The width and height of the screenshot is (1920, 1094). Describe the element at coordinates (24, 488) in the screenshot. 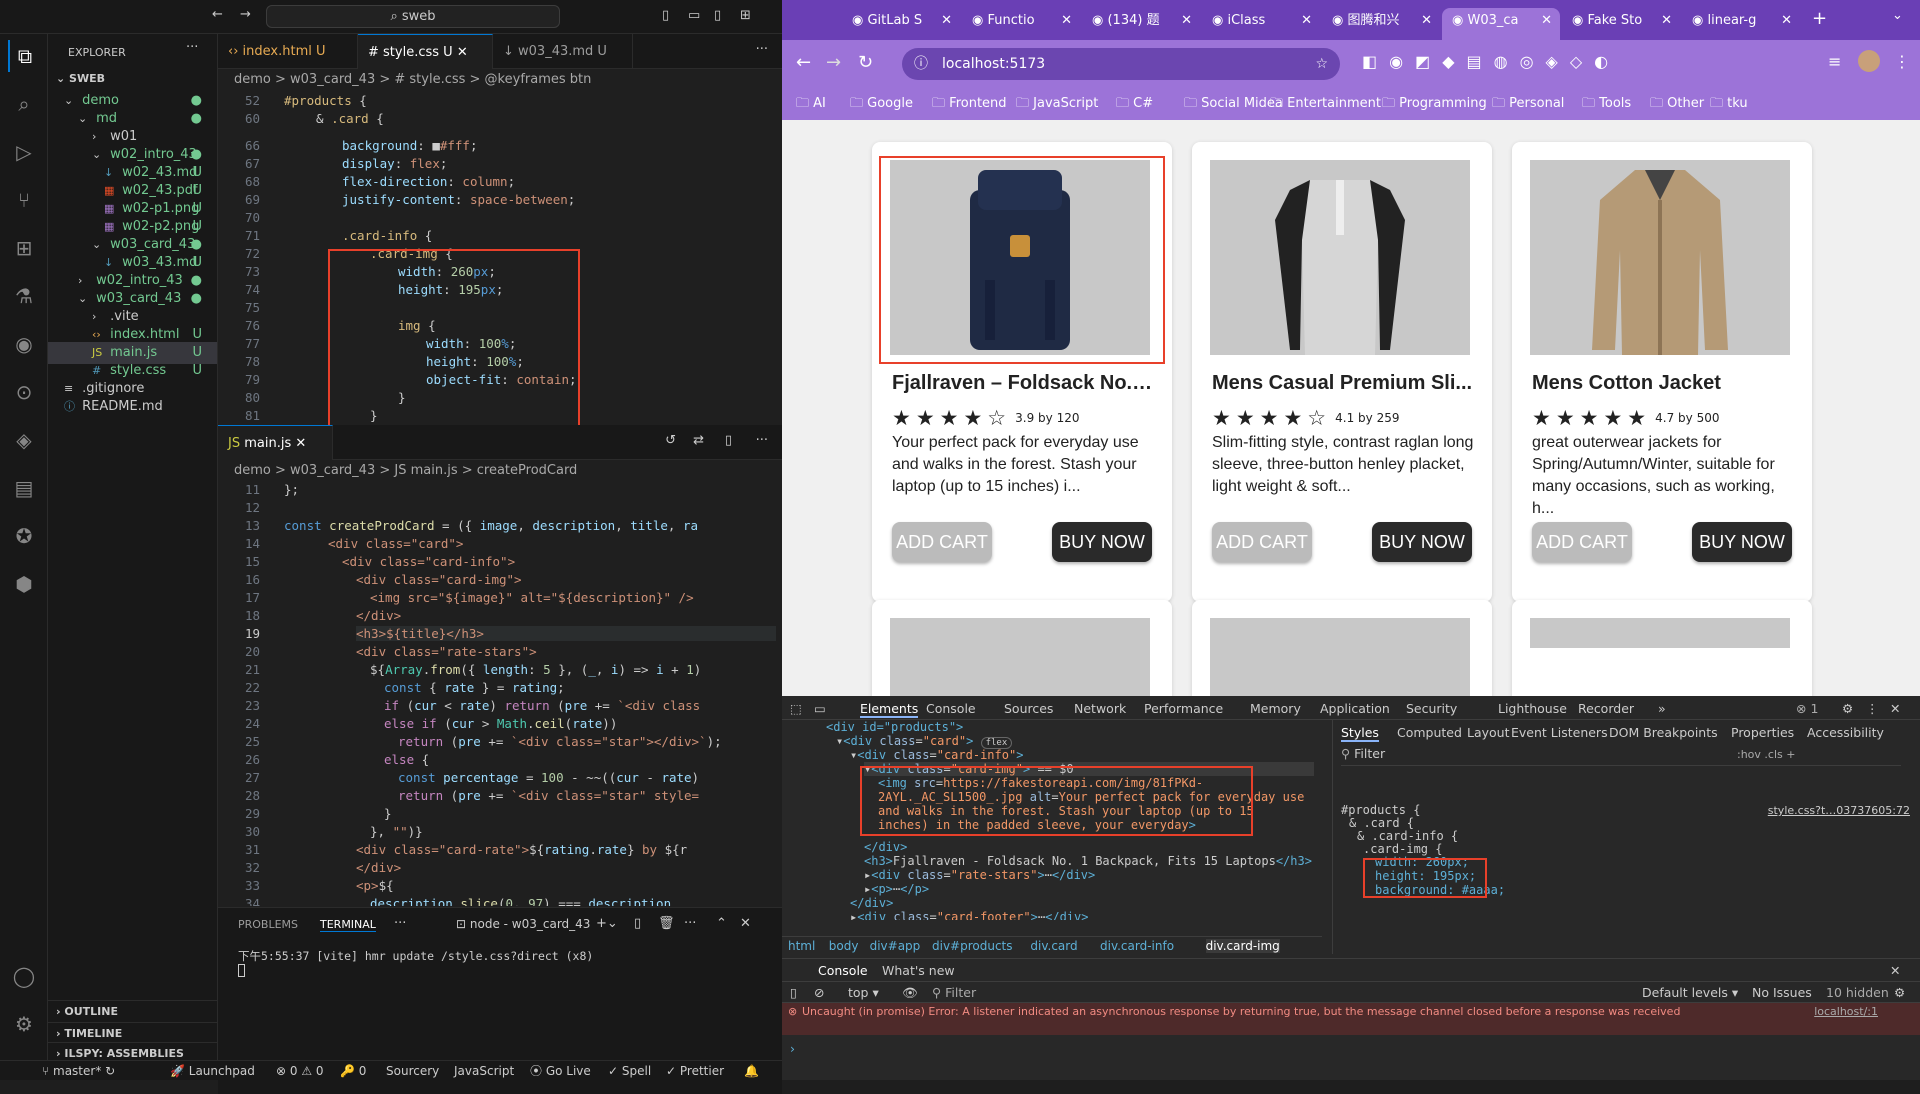

I see `folder-icon: ▤` at that location.